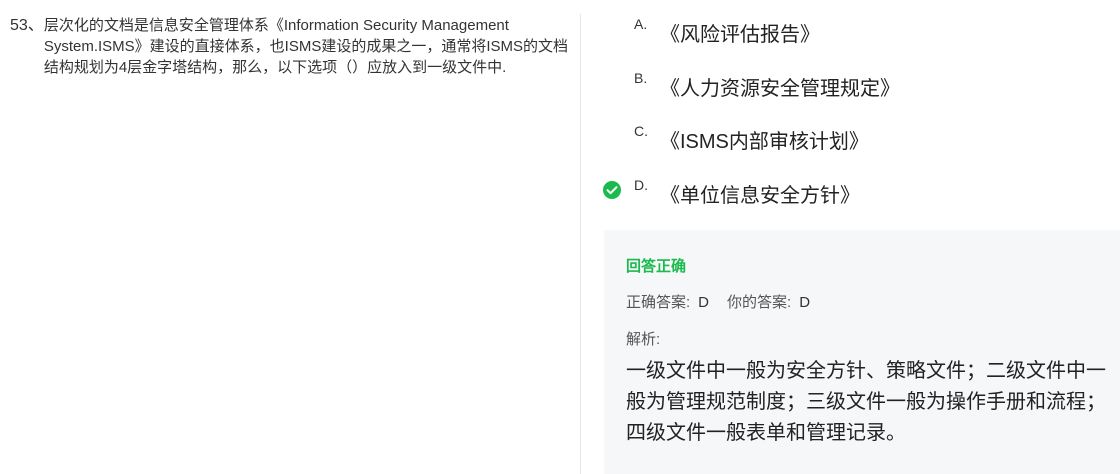 The image size is (1120, 474). I want to click on option-d: D. 《单位信息安全方针》, so click(850, 198).